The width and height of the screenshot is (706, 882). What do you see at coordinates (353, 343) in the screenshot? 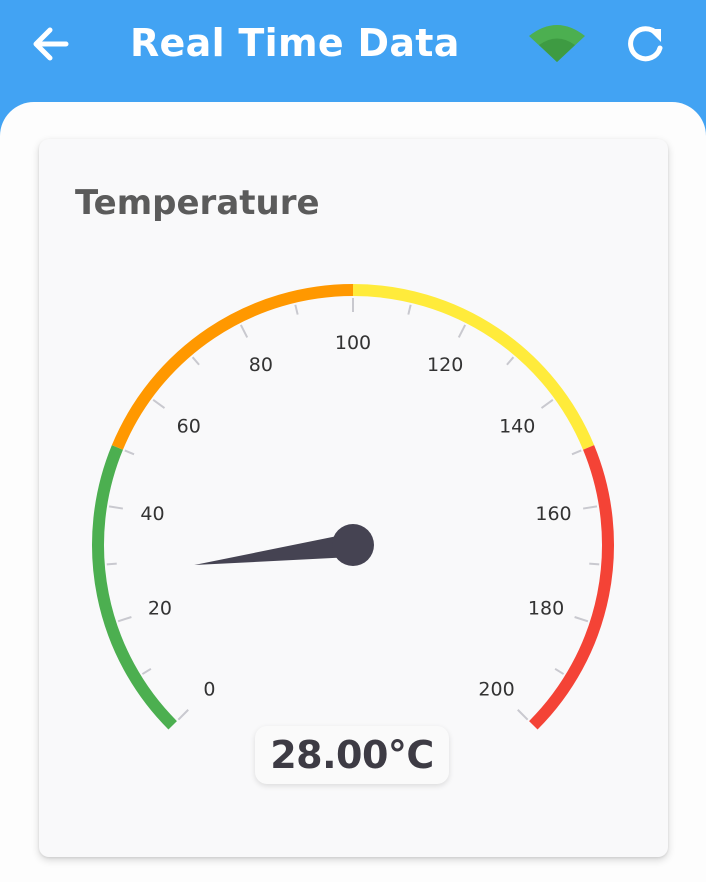
I see `gauge-tick-label: 100` at bounding box center [353, 343].